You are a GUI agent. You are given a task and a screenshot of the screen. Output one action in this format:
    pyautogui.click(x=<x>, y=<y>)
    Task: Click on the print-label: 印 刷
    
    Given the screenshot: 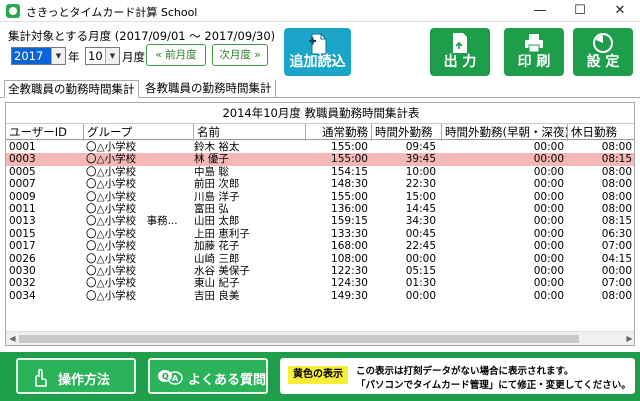 What is the action you would take?
    pyautogui.click(x=534, y=62)
    